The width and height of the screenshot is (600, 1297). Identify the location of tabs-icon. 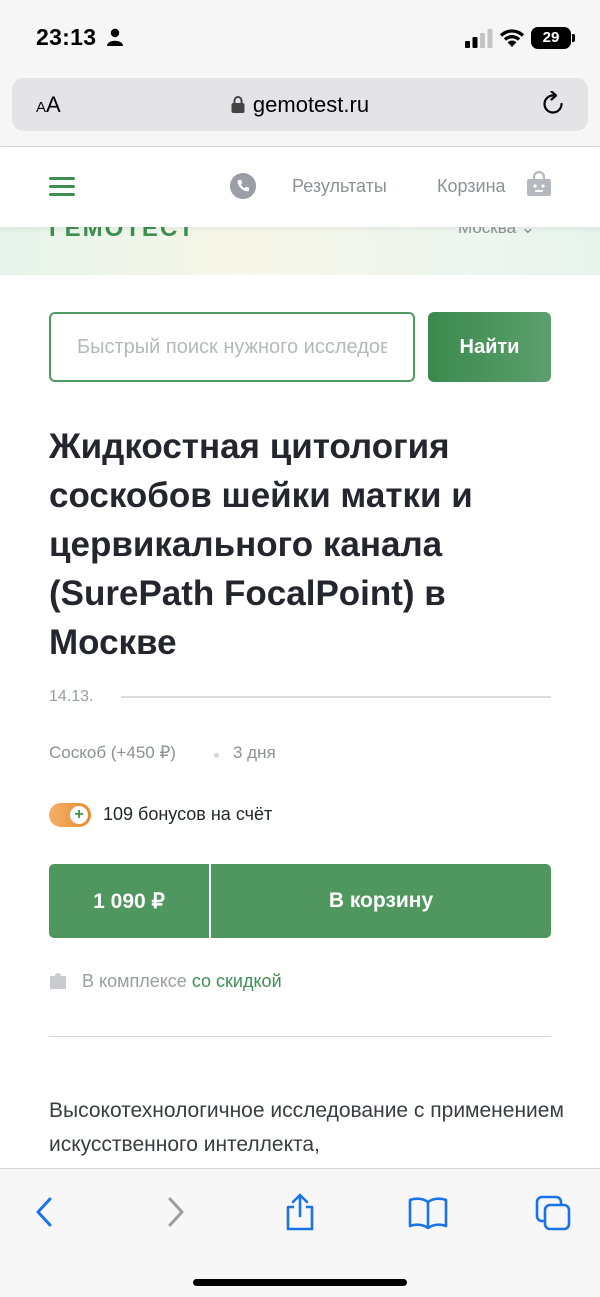
(554, 1212).